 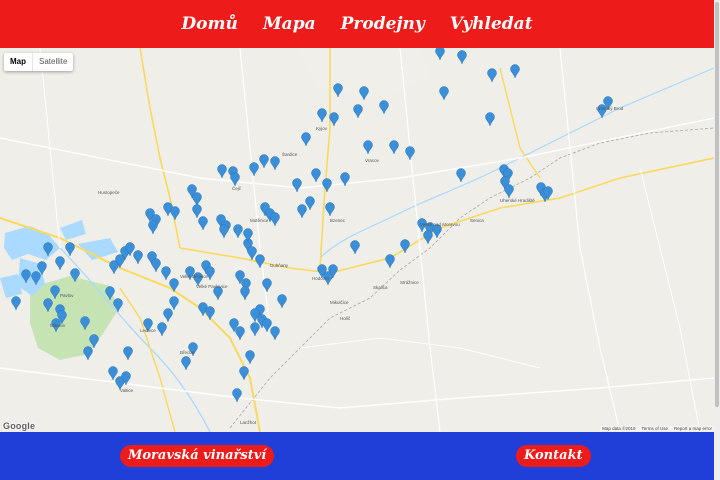 What do you see at coordinates (654, 428) in the screenshot?
I see `terms-of-use-link: Terms of Use` at bounding box center [654, 428].